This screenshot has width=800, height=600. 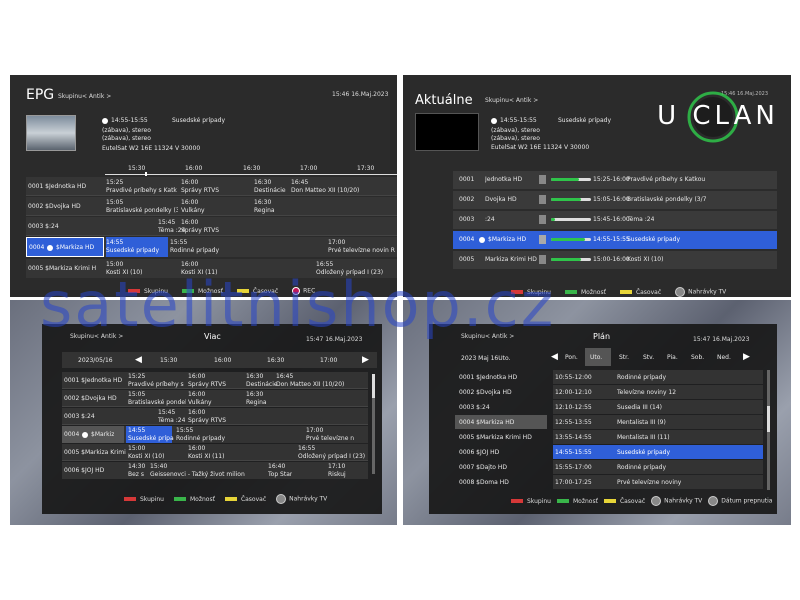 I want to click on epg-event-time: 16:55, so click(x=325, y=264).